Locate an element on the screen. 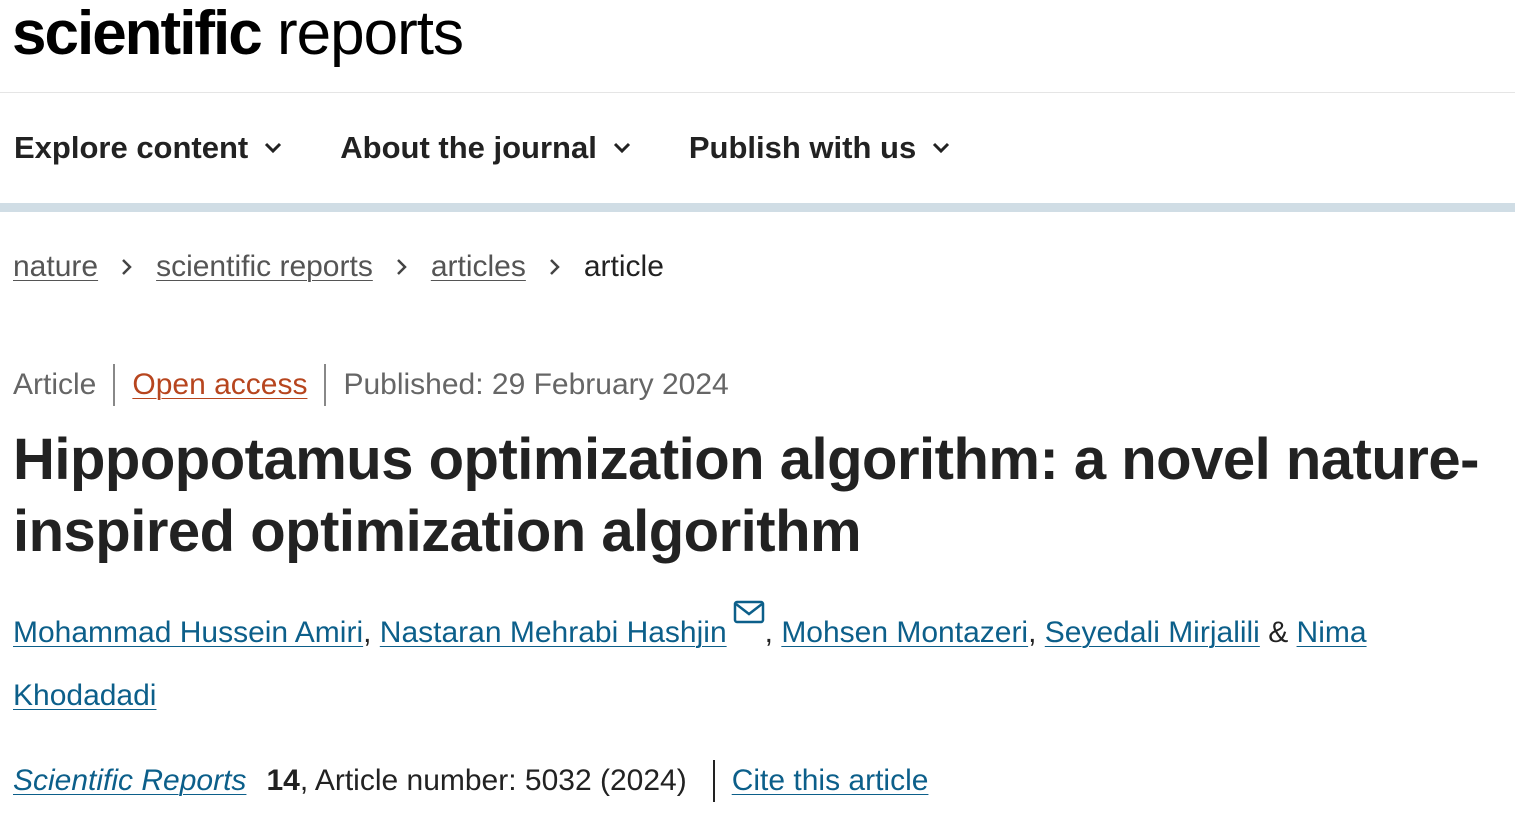 This screenshot has width=1515, height=815. cite-divider is located at coordinates (713, 781).